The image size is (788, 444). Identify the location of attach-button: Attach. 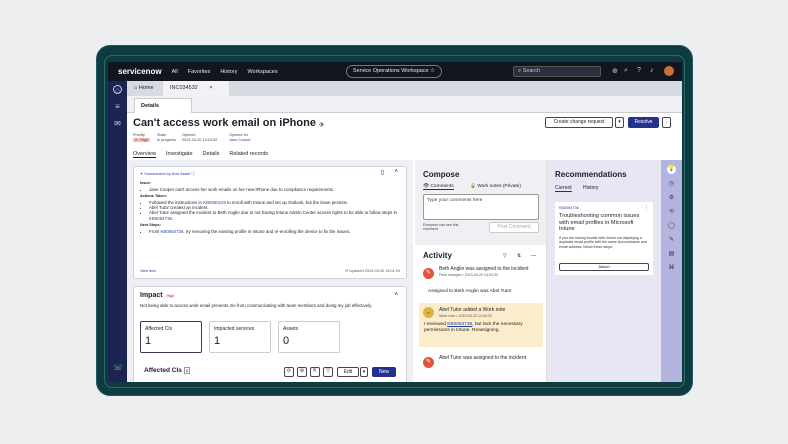
(604, 267).